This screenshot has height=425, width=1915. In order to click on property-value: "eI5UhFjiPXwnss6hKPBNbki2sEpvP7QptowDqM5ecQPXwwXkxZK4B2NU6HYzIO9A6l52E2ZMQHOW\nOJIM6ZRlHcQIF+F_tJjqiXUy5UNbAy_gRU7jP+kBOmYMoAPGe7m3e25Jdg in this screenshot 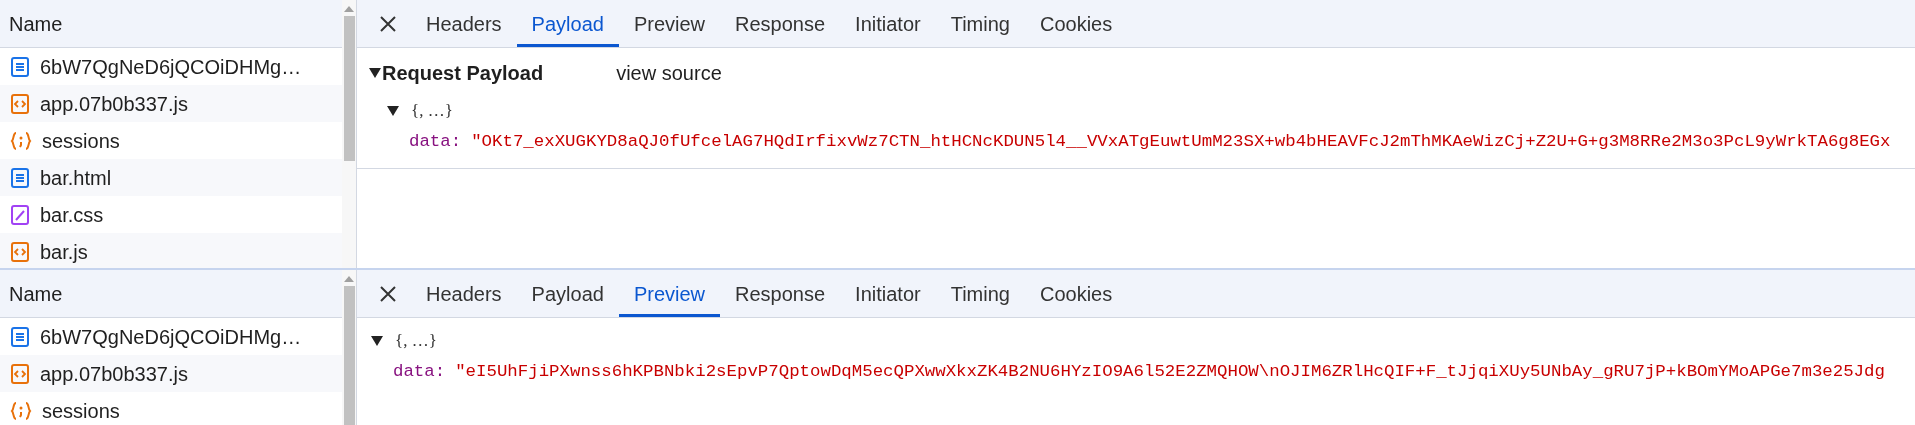, I will do `click(1170, 371)`.